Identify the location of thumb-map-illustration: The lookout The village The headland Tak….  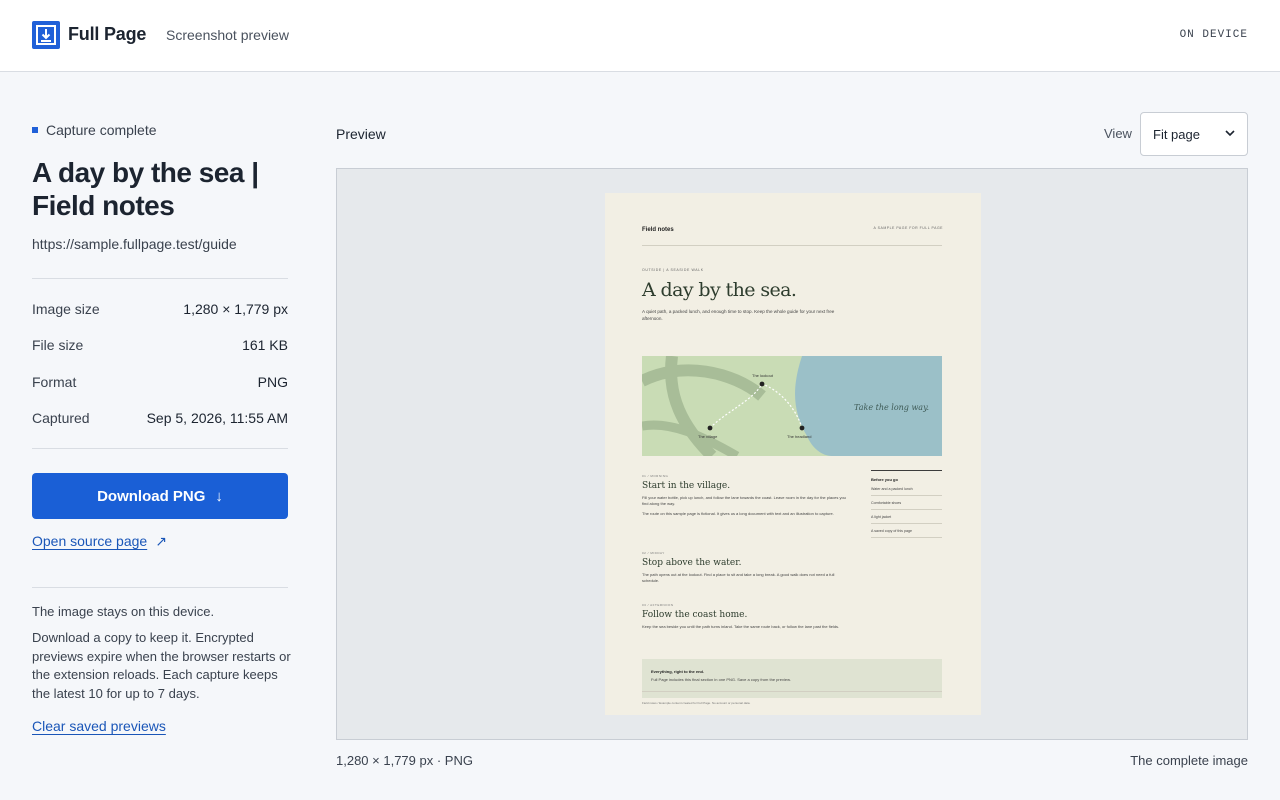
(792, 406).